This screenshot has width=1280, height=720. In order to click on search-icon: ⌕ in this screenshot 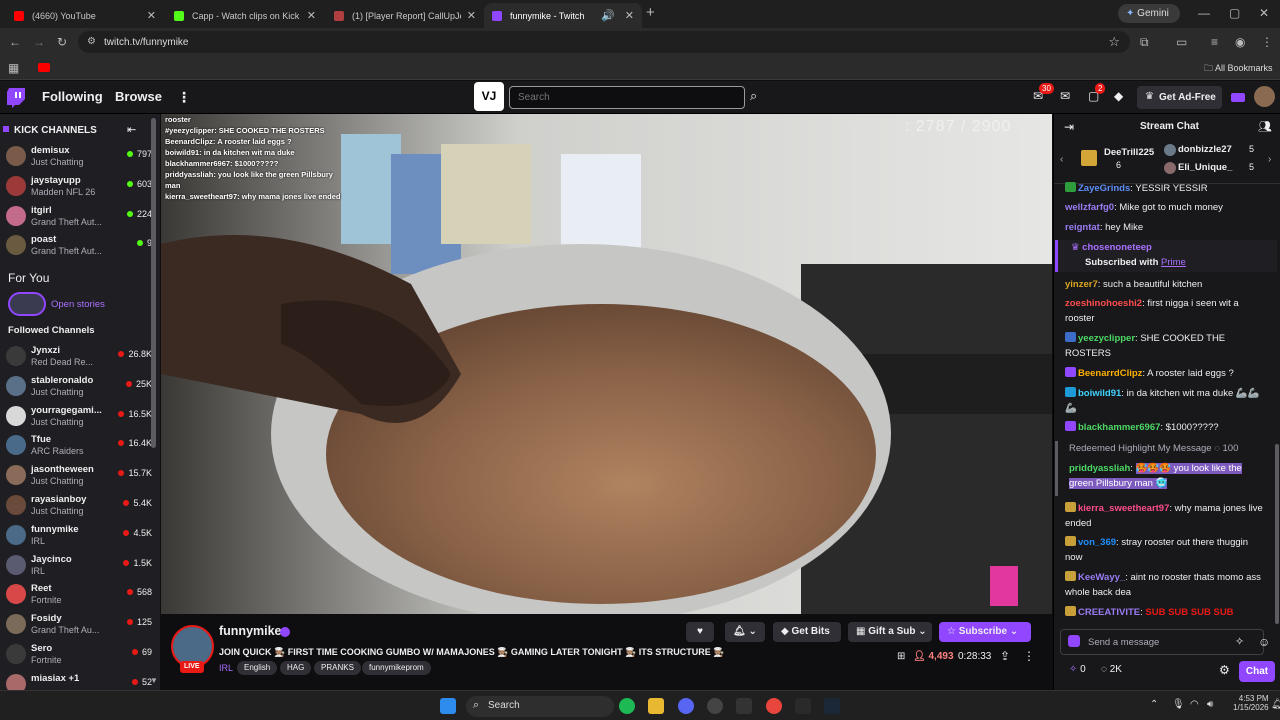, I will do `click(753, 96)`.